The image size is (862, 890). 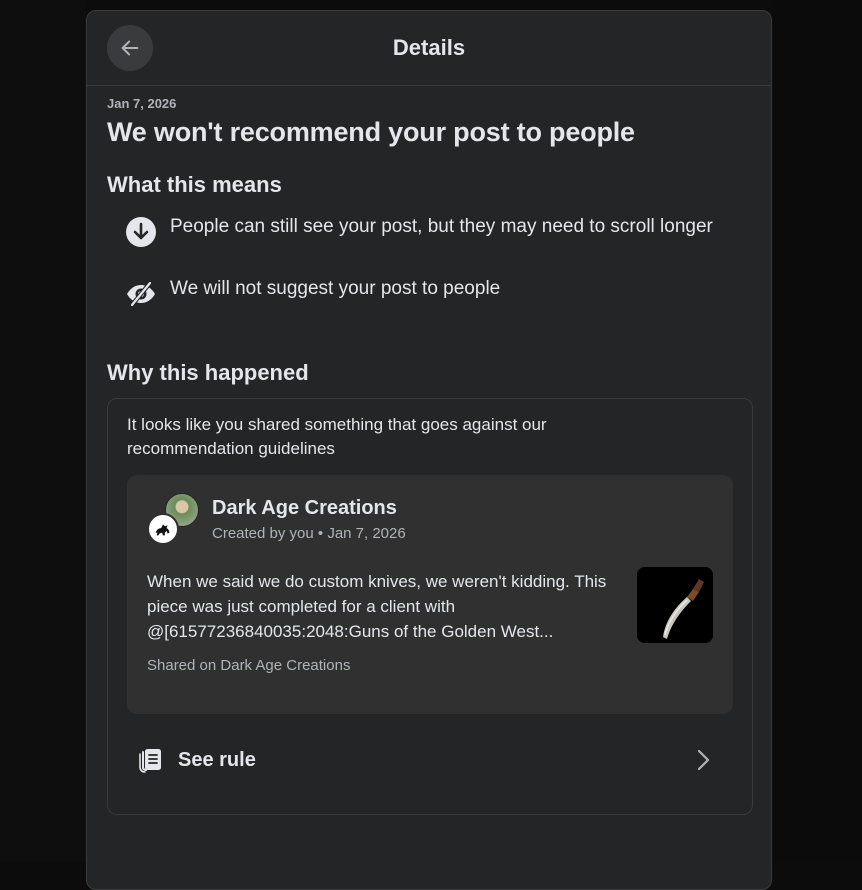 I want to click on dialog-title: Details, so click(x=429, y=47).